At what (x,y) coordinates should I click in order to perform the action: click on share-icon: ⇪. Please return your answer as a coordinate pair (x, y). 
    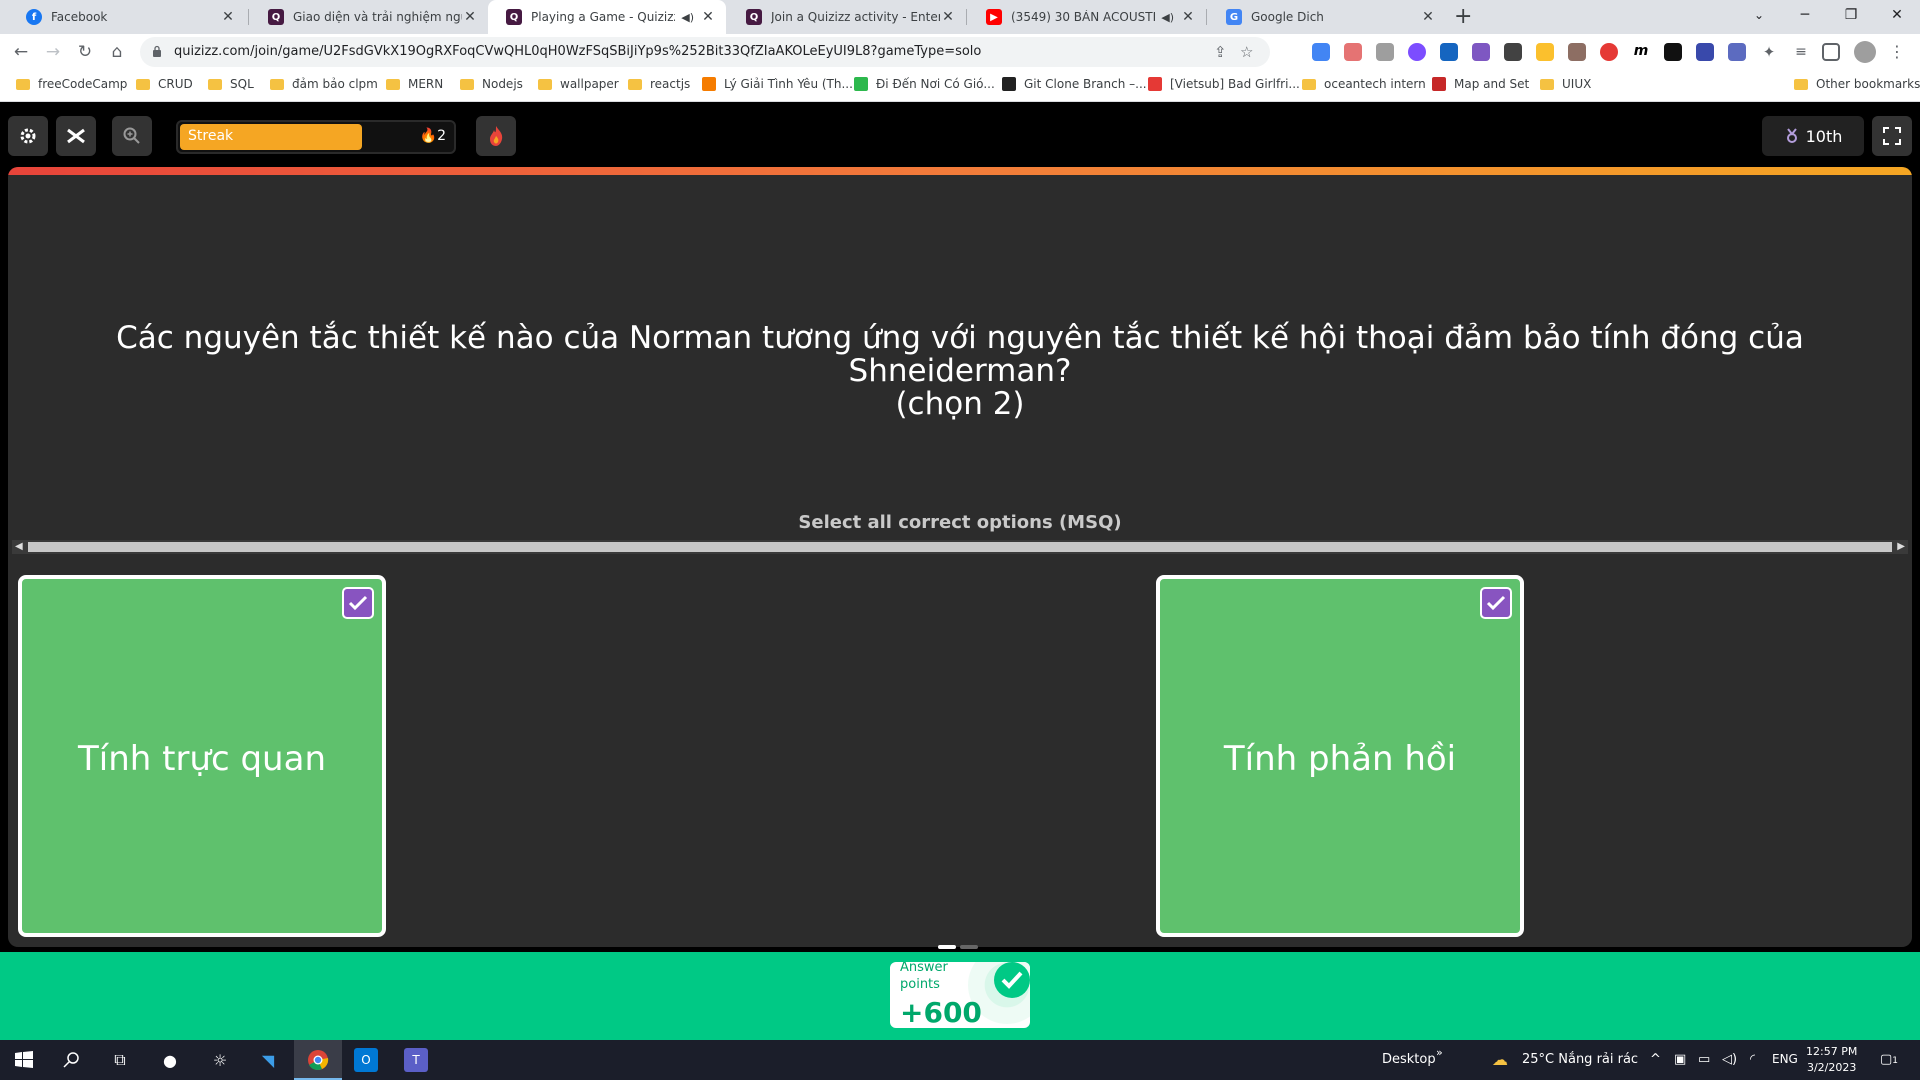
    Looking at the image, I should click on (1220, 52).